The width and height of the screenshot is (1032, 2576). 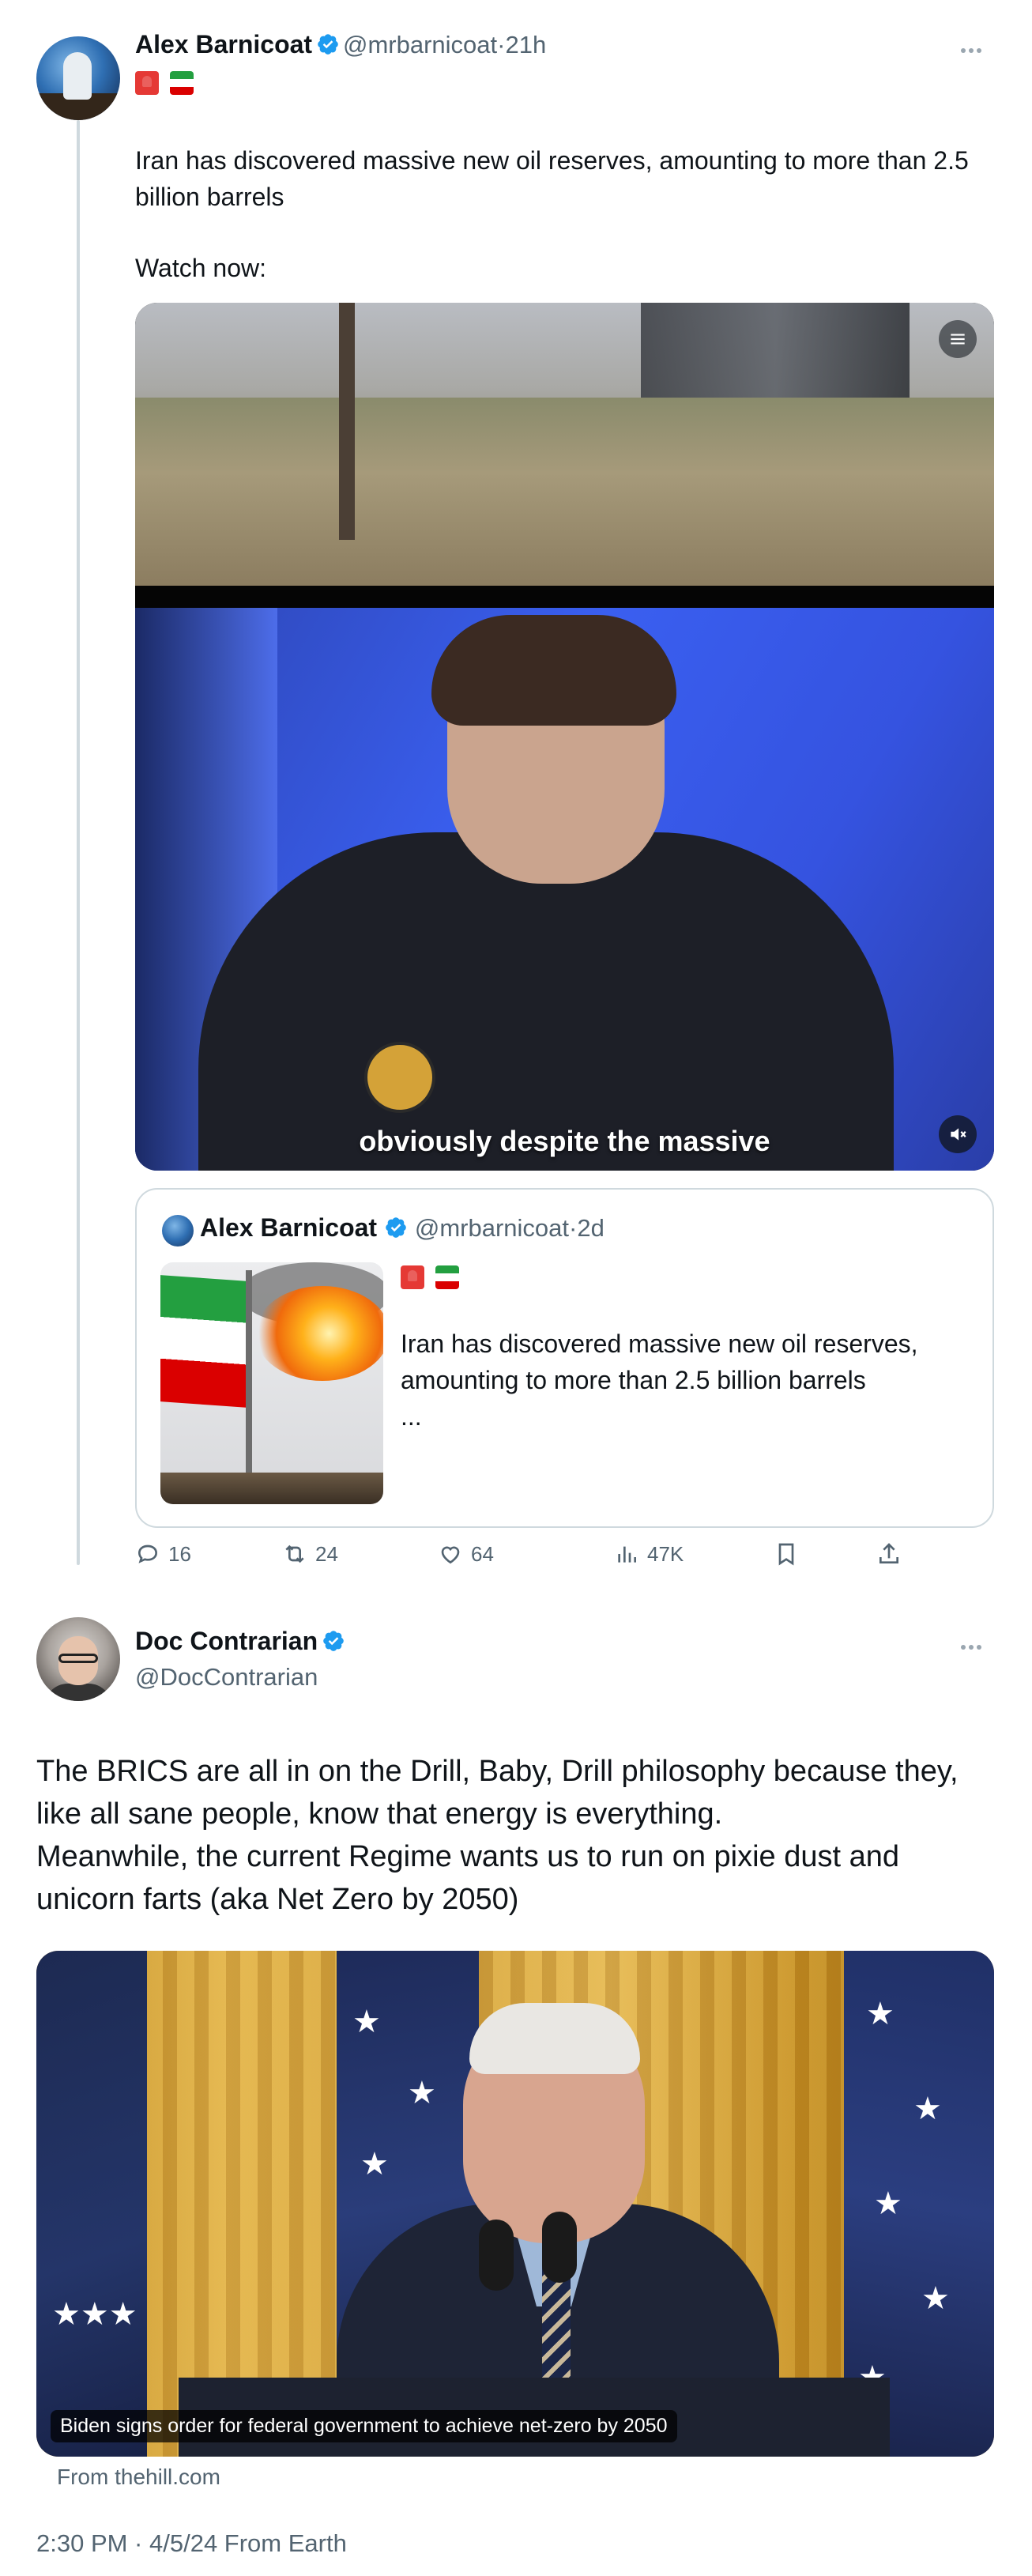 I want to click on author-name: Doc Contrarian, so click(x=226, y=1641).